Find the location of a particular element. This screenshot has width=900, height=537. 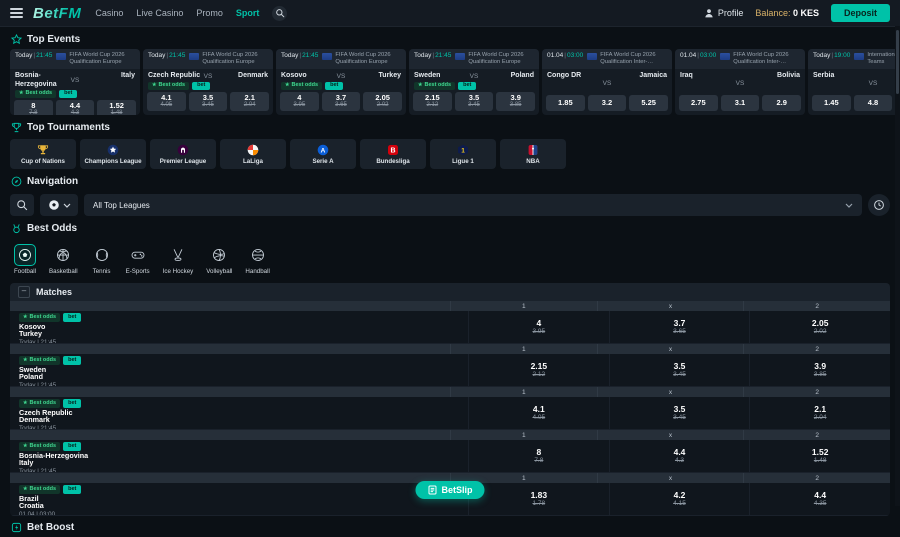

nav-item-live-casino: Live Casino is located at coordinates (159, 13).